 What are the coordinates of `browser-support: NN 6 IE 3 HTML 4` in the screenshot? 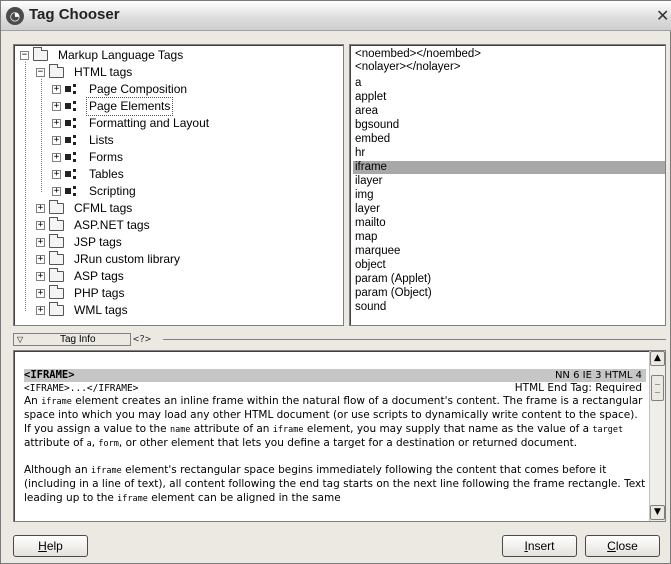 It's located at (598, 375).